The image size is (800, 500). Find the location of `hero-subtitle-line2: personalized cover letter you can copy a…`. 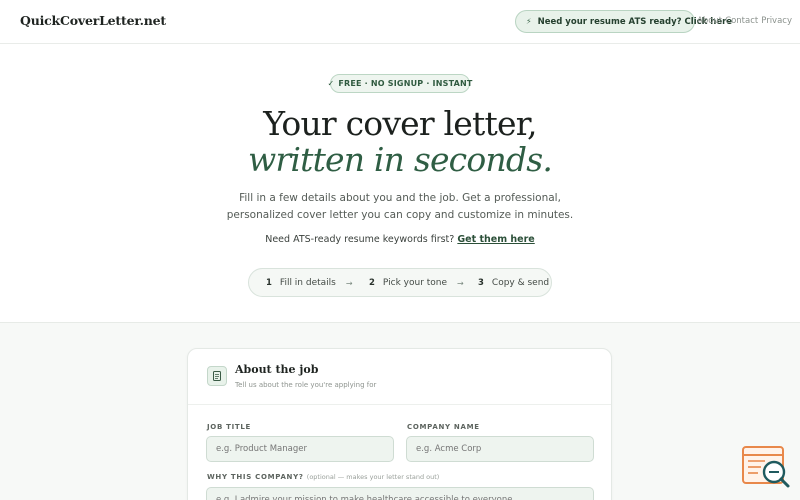

hero-subtitle-line2: personalized cover letter you can copy a… is located at coordinates (400, 215).